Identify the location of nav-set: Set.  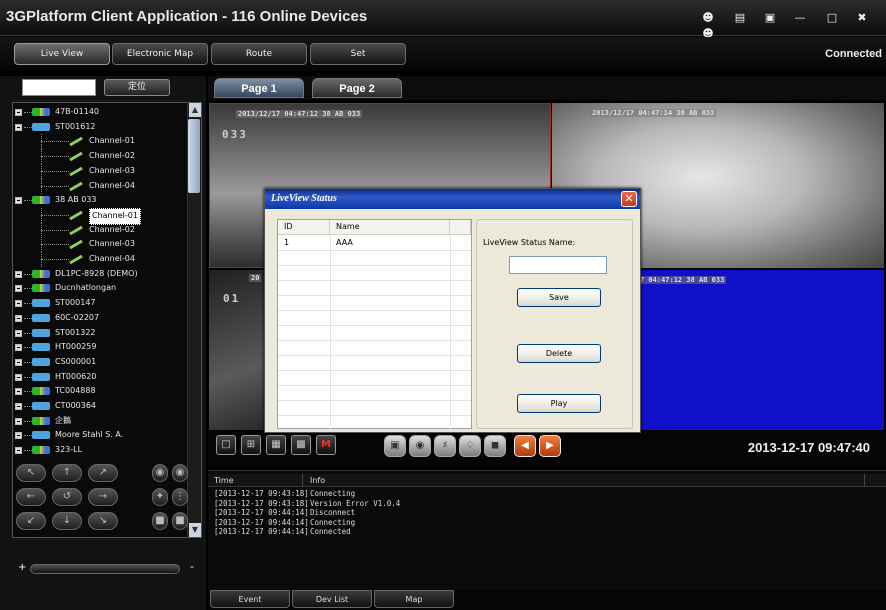
(358, 54).